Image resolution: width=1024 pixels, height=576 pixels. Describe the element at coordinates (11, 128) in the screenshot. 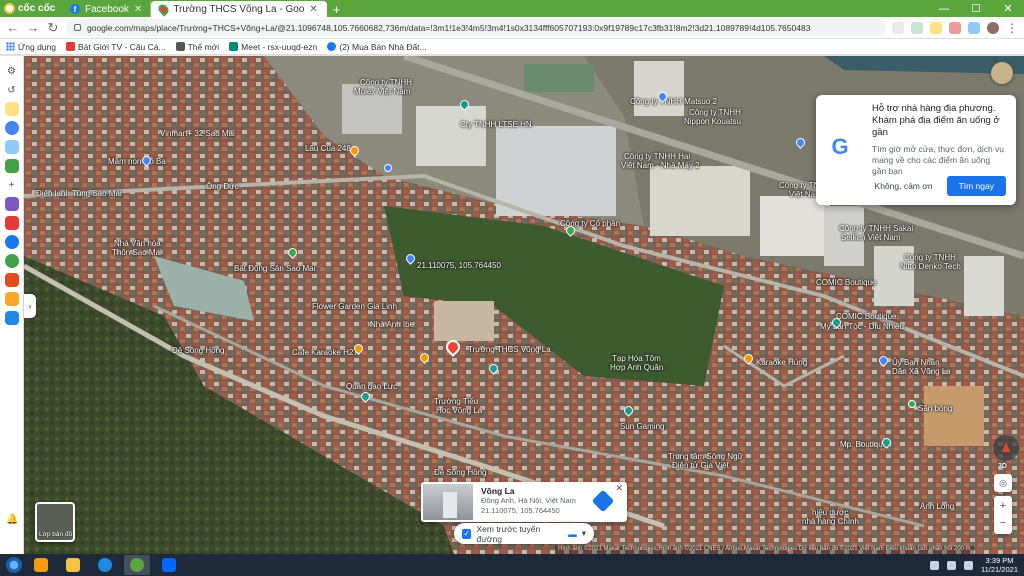

I see `messenger-icon` at that location.